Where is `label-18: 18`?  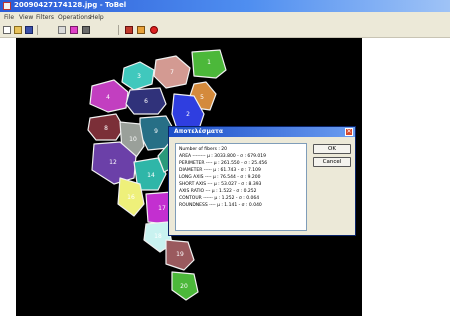 label-18: 18 is located at coordinates (158, 236).